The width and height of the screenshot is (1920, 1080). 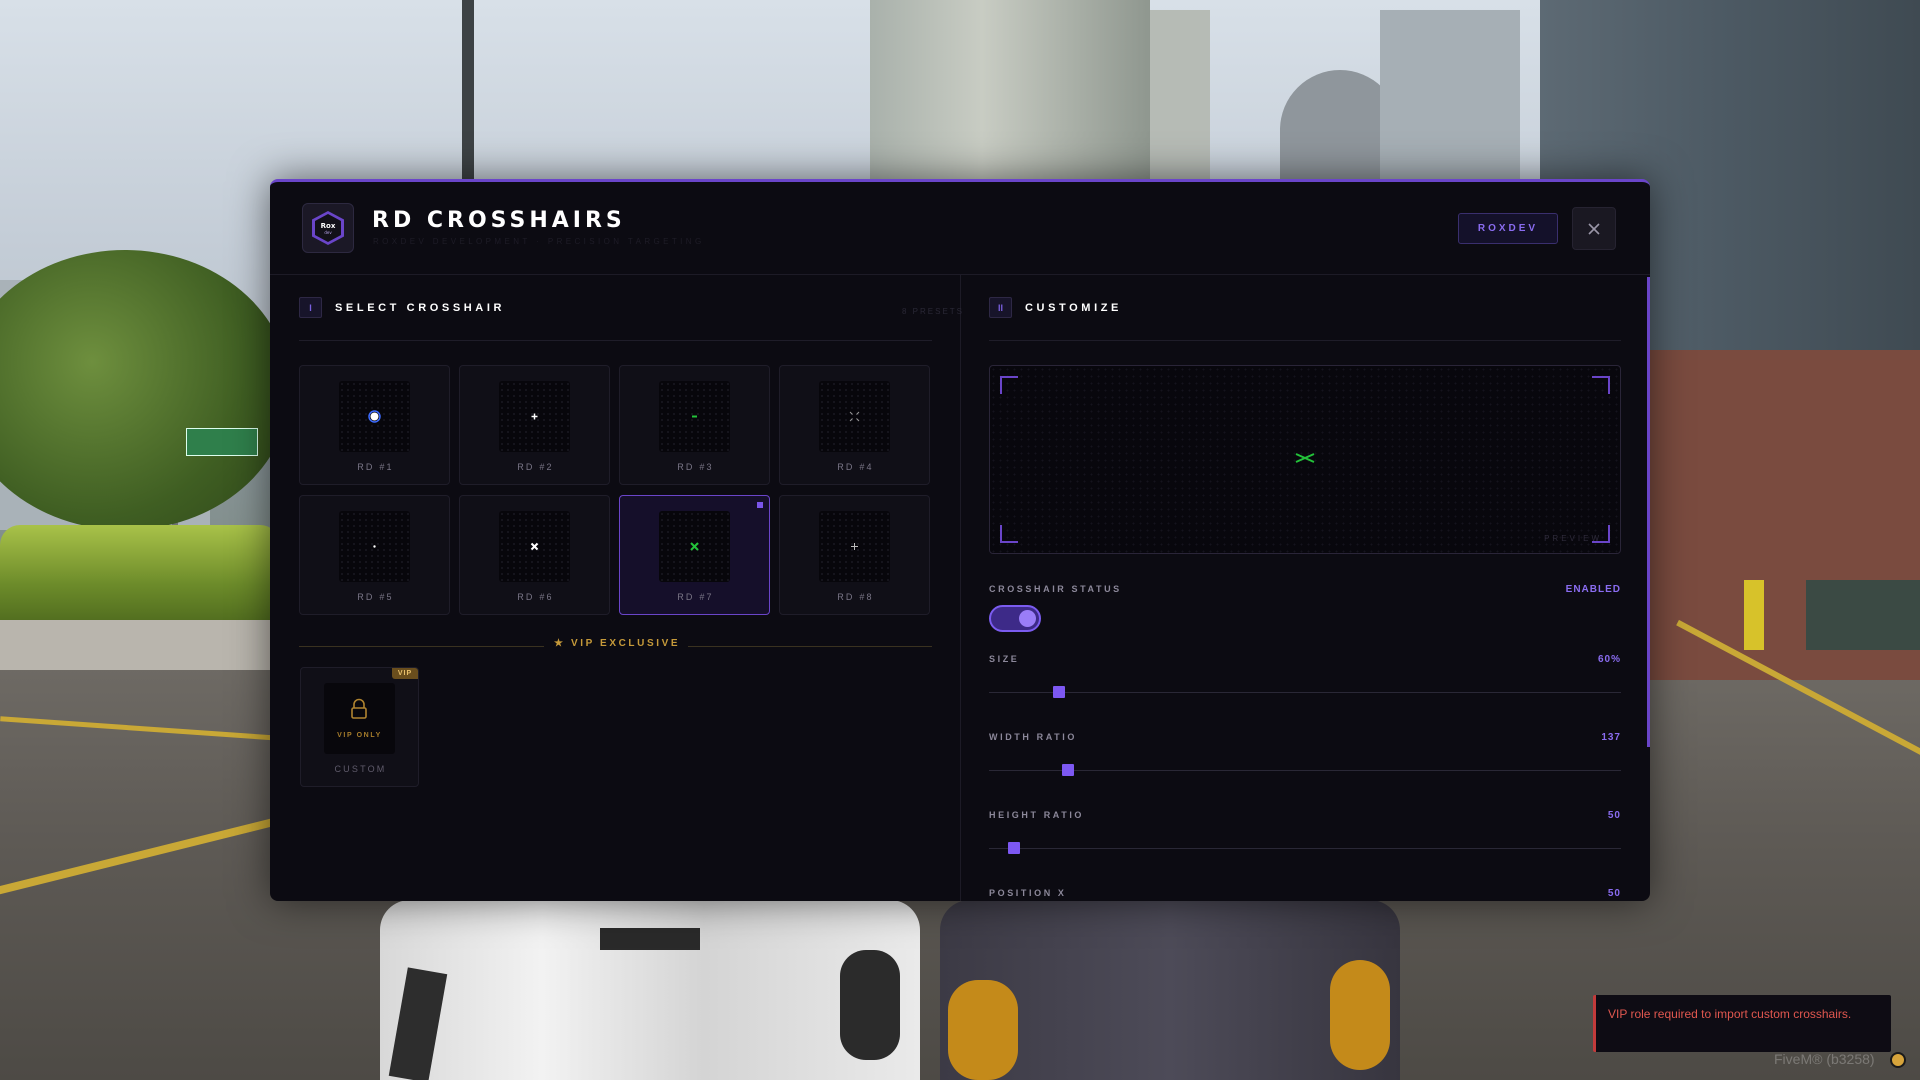 What do you see at coordinates (360, 769) in the screenshot?
I see `custom-label: CUSTOM` at bounding box center [360, 769].